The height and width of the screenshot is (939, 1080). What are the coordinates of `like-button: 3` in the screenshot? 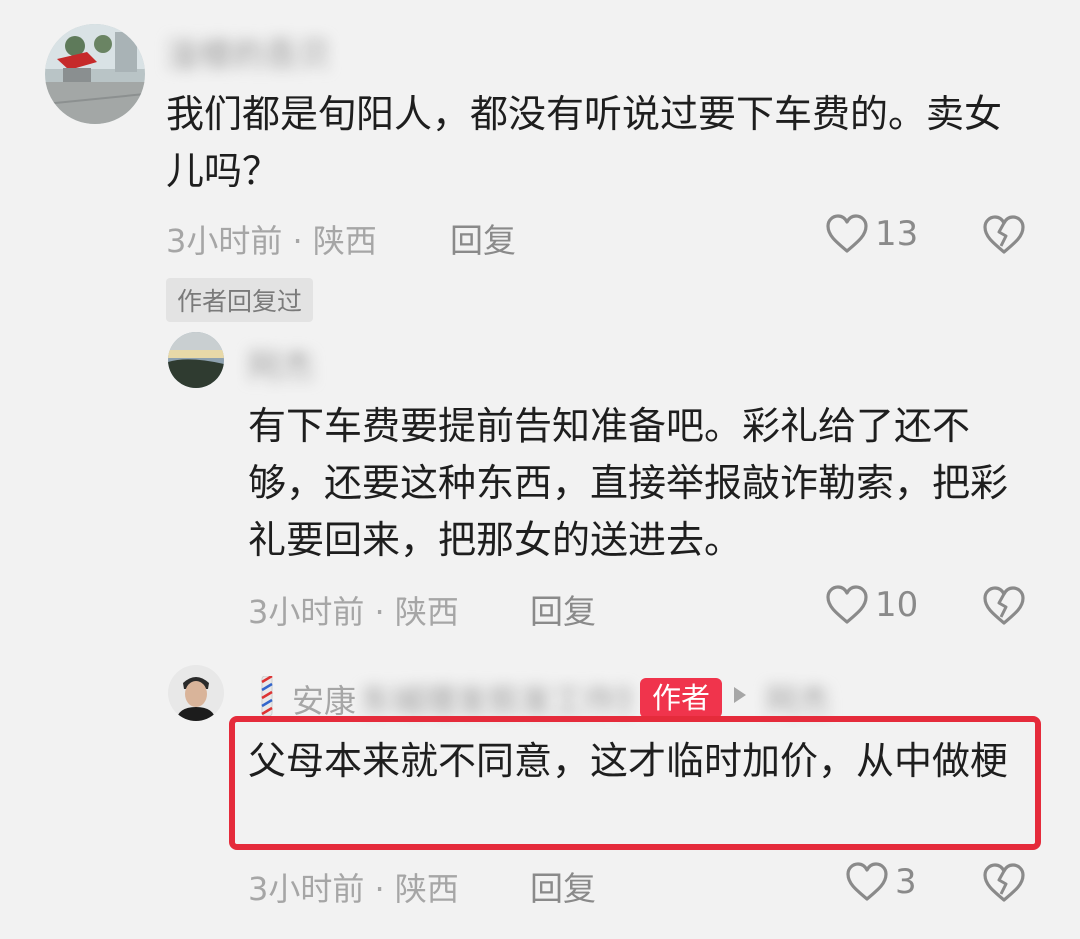 It's located at (881, 882).